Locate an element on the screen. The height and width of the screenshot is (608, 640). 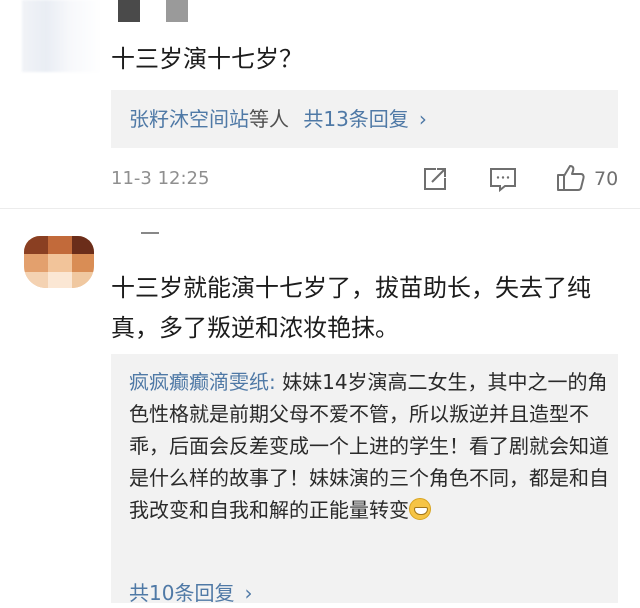
timestamp: 11-3 12:25 is located at coordinates (160, 178).